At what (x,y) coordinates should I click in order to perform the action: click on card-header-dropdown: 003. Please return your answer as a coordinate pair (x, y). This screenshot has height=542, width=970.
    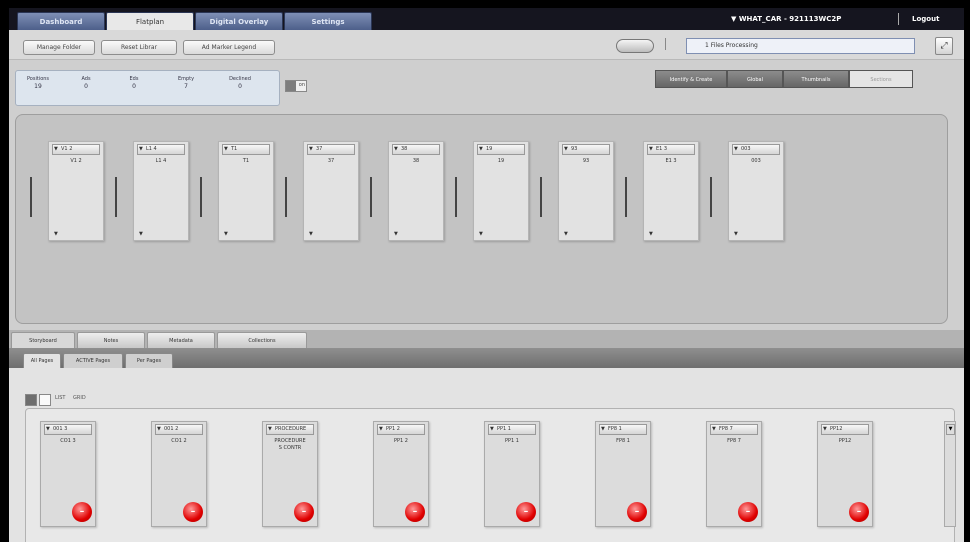
    Looking at the image, I should click on (756, 149).